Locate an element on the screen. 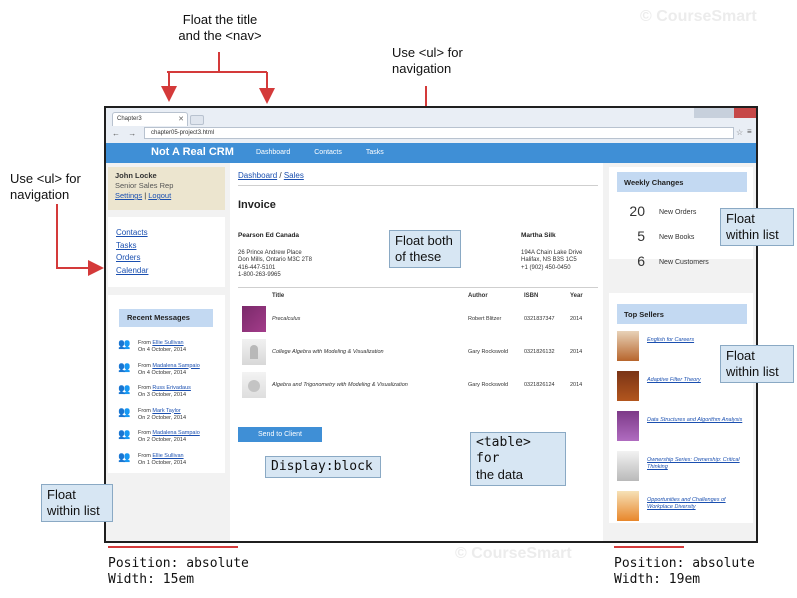 This screenshot has height=598, width=797. list-item: 👥 From Russ Erivadaus On 3 October, 2014 is located at coordinates (159, 396).